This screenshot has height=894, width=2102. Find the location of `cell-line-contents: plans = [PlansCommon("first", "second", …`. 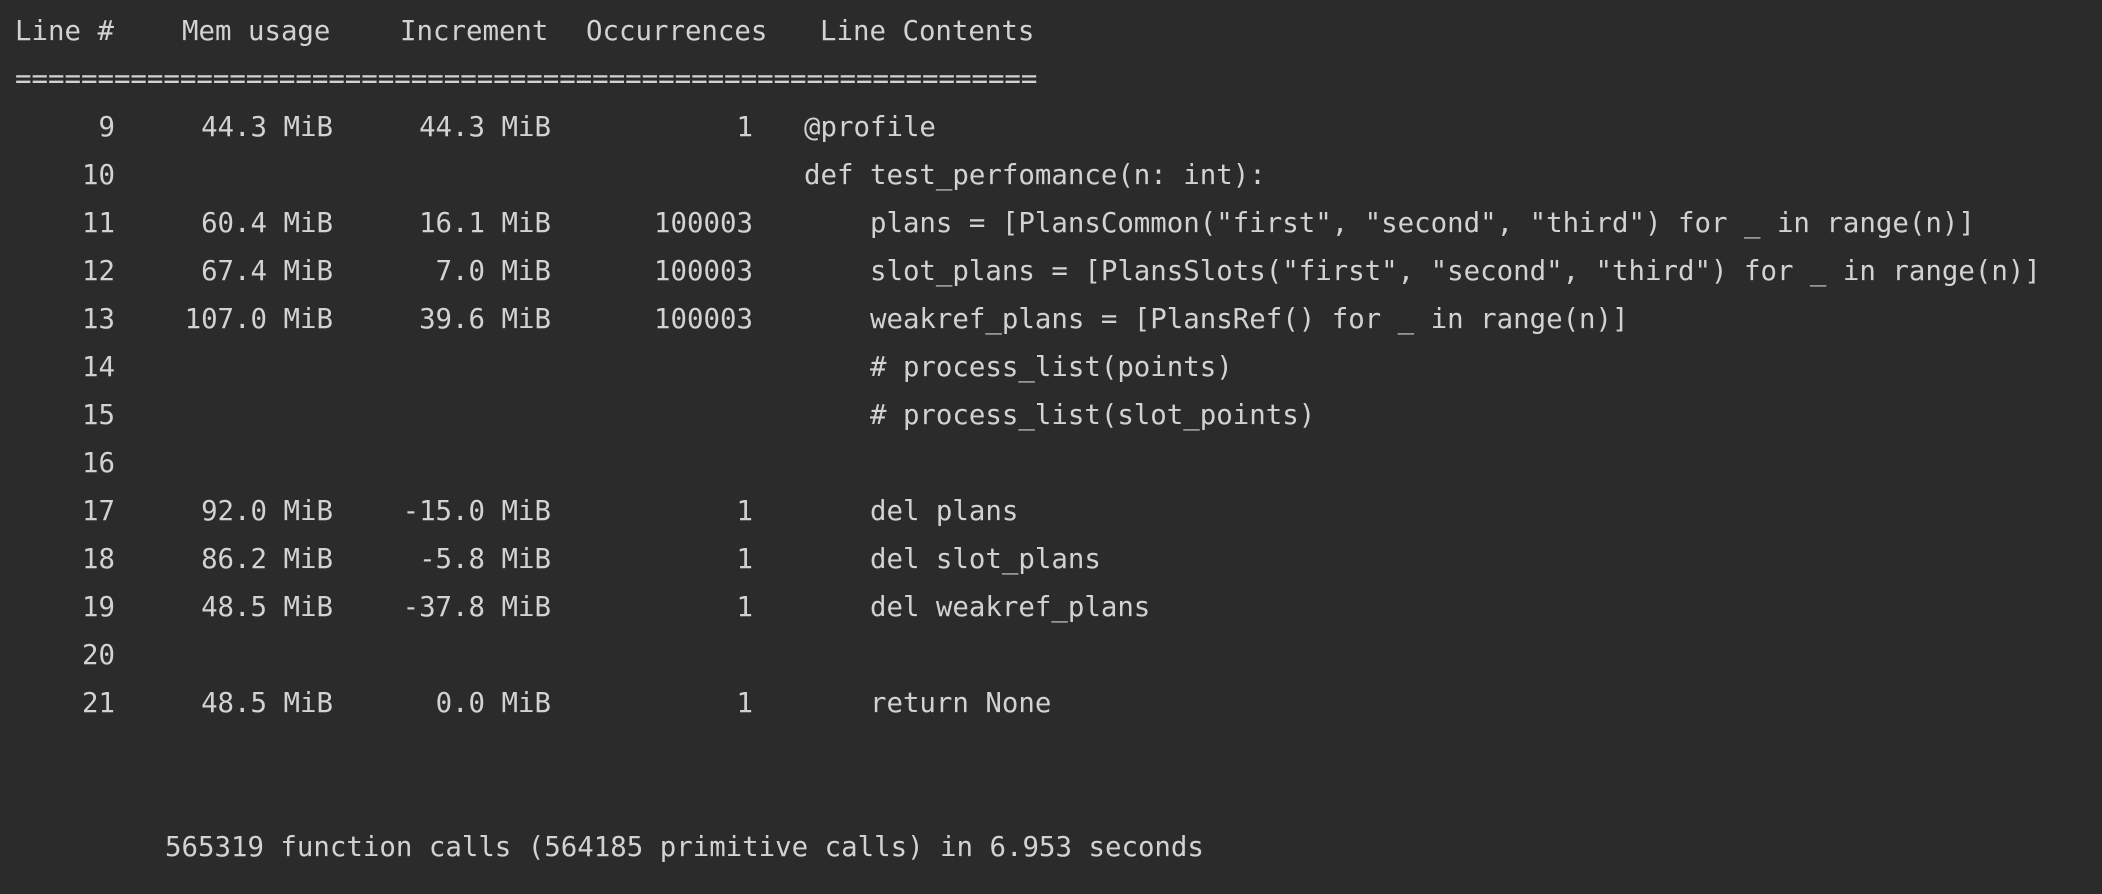

cell-line-contents: plans = [PlansCommon("first", "second", … is located at coordinates (1389, 223).